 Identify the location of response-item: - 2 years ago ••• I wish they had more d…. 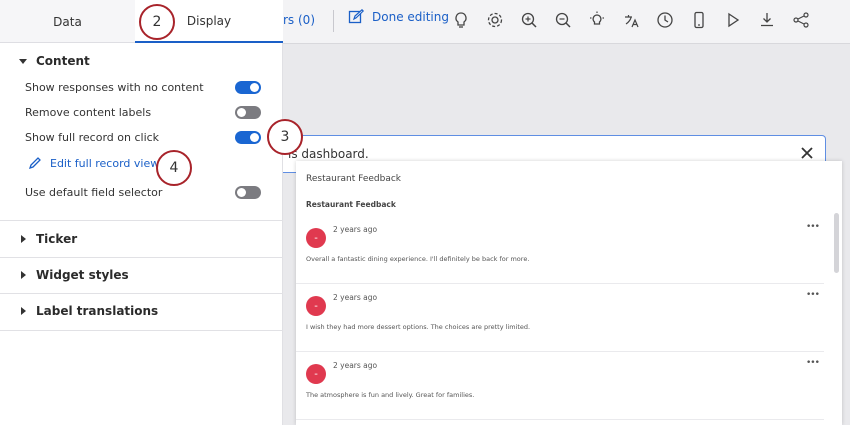
(560, 320).